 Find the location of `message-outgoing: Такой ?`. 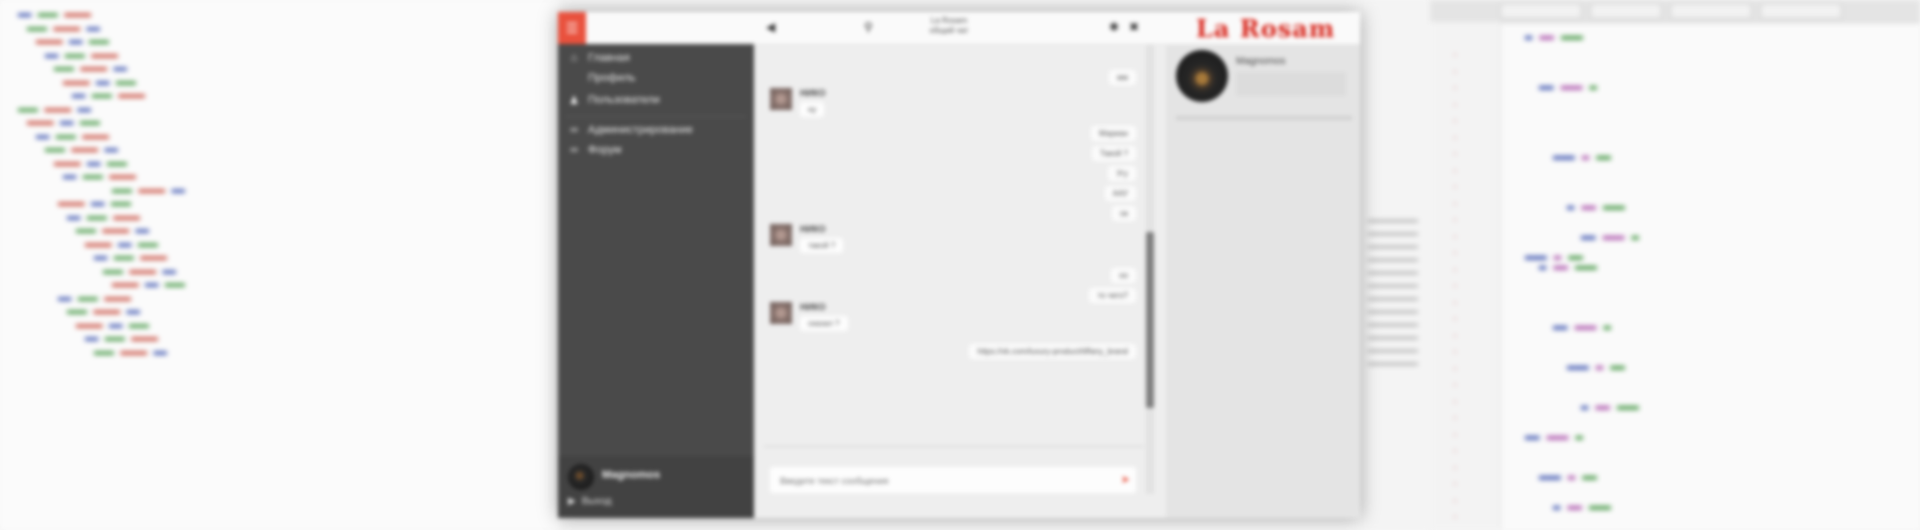

message-outgoing: Такой ? is located at coordinates (1113, 153).